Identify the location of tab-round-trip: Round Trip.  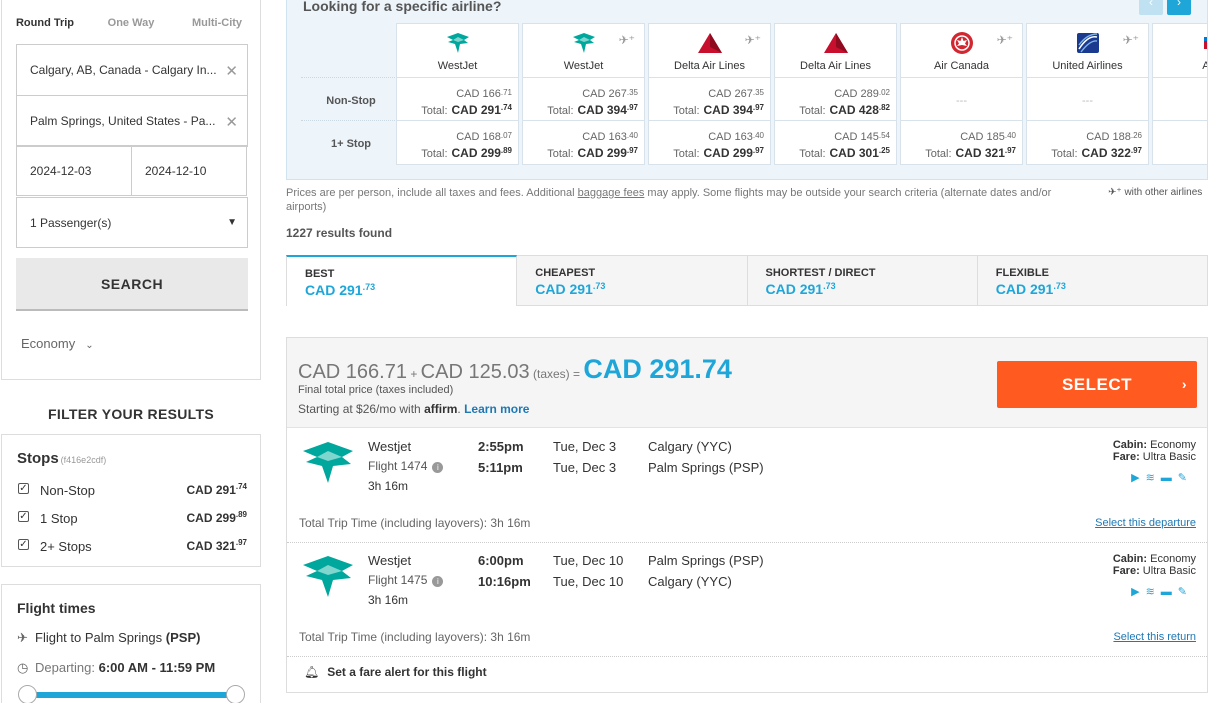
(45, 22).